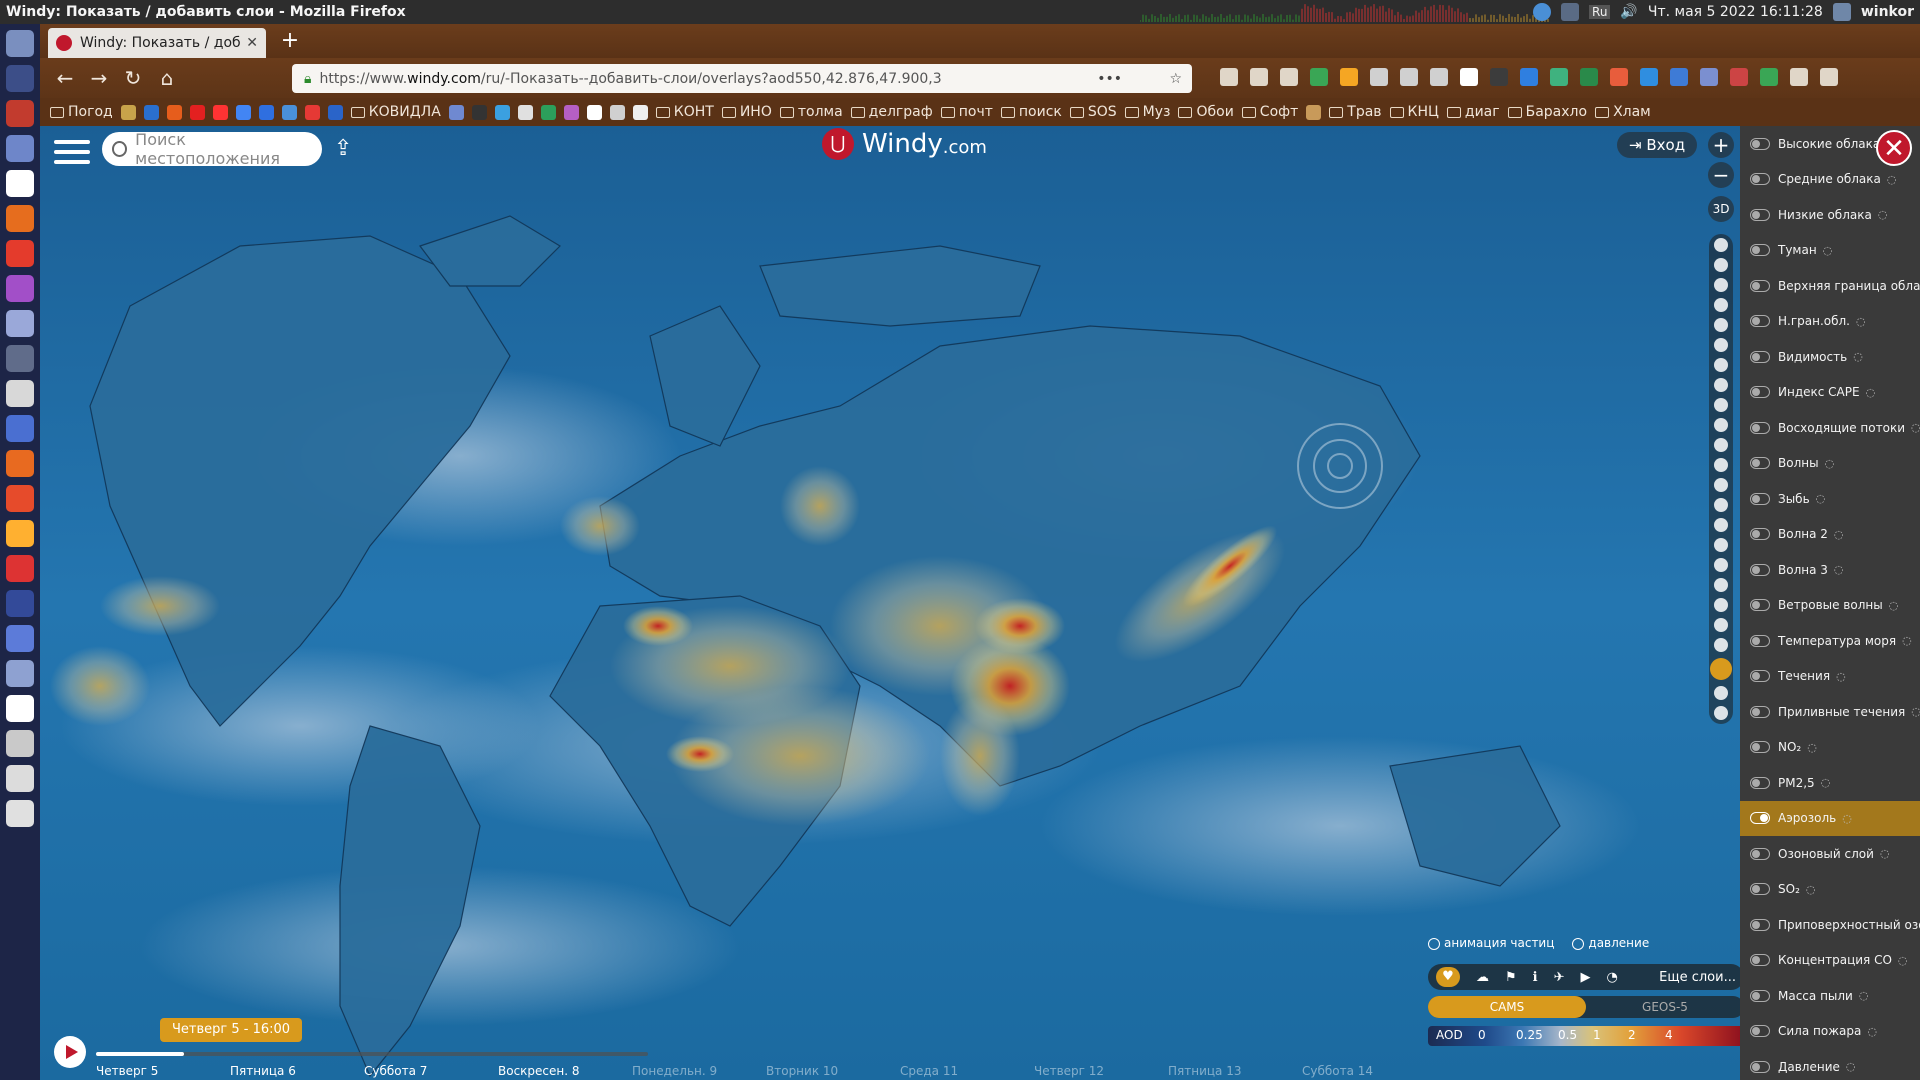 The width and height of the screenshot is (1920, 1080). Describe the element at coordinates (307, 79) in the screenshot. I see `lock-icon: 🔒︎` at that location.